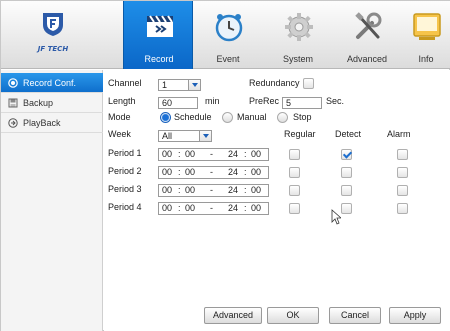 The width and height of the screenshot is (450, 331). I want to click on period-label: Period 2, so click(125, 171).